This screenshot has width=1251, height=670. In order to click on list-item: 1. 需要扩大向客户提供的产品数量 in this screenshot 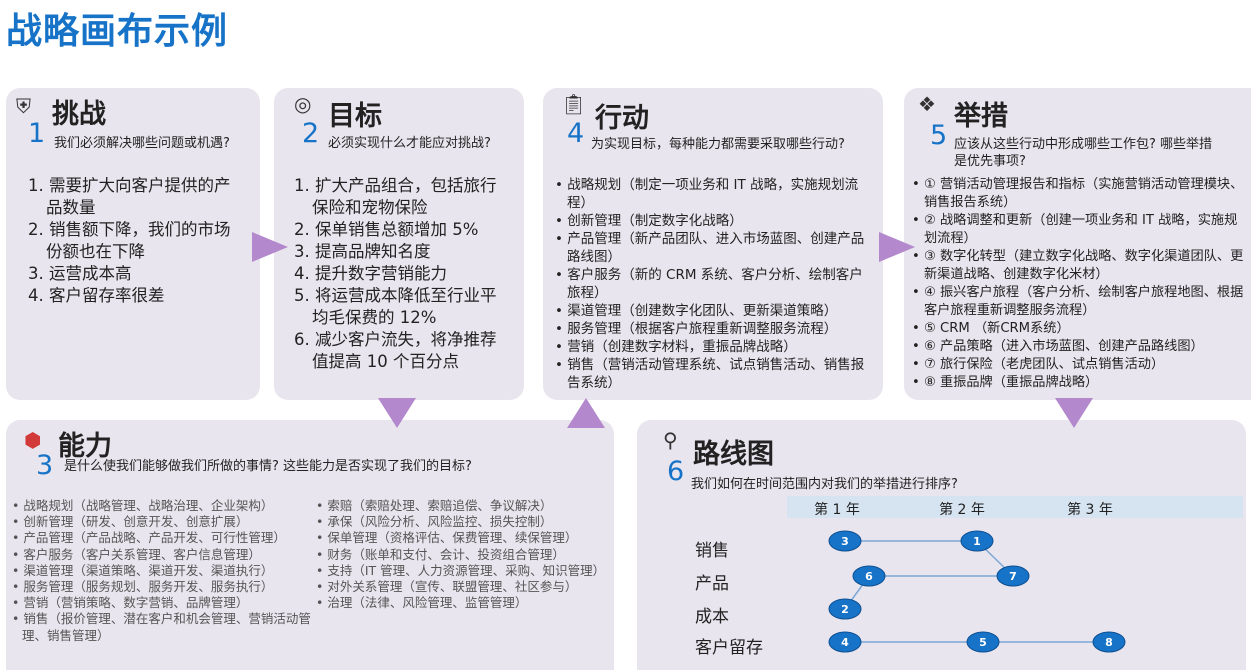, I will do `click(129, 196)`.